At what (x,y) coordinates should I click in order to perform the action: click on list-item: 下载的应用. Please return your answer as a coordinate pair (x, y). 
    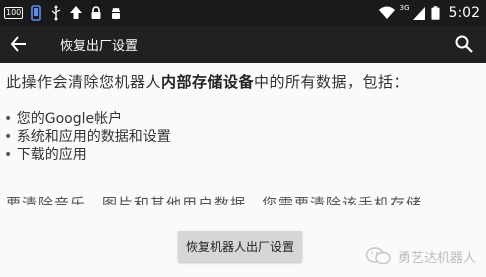
    Looking at the image, I should click on (87, 155).